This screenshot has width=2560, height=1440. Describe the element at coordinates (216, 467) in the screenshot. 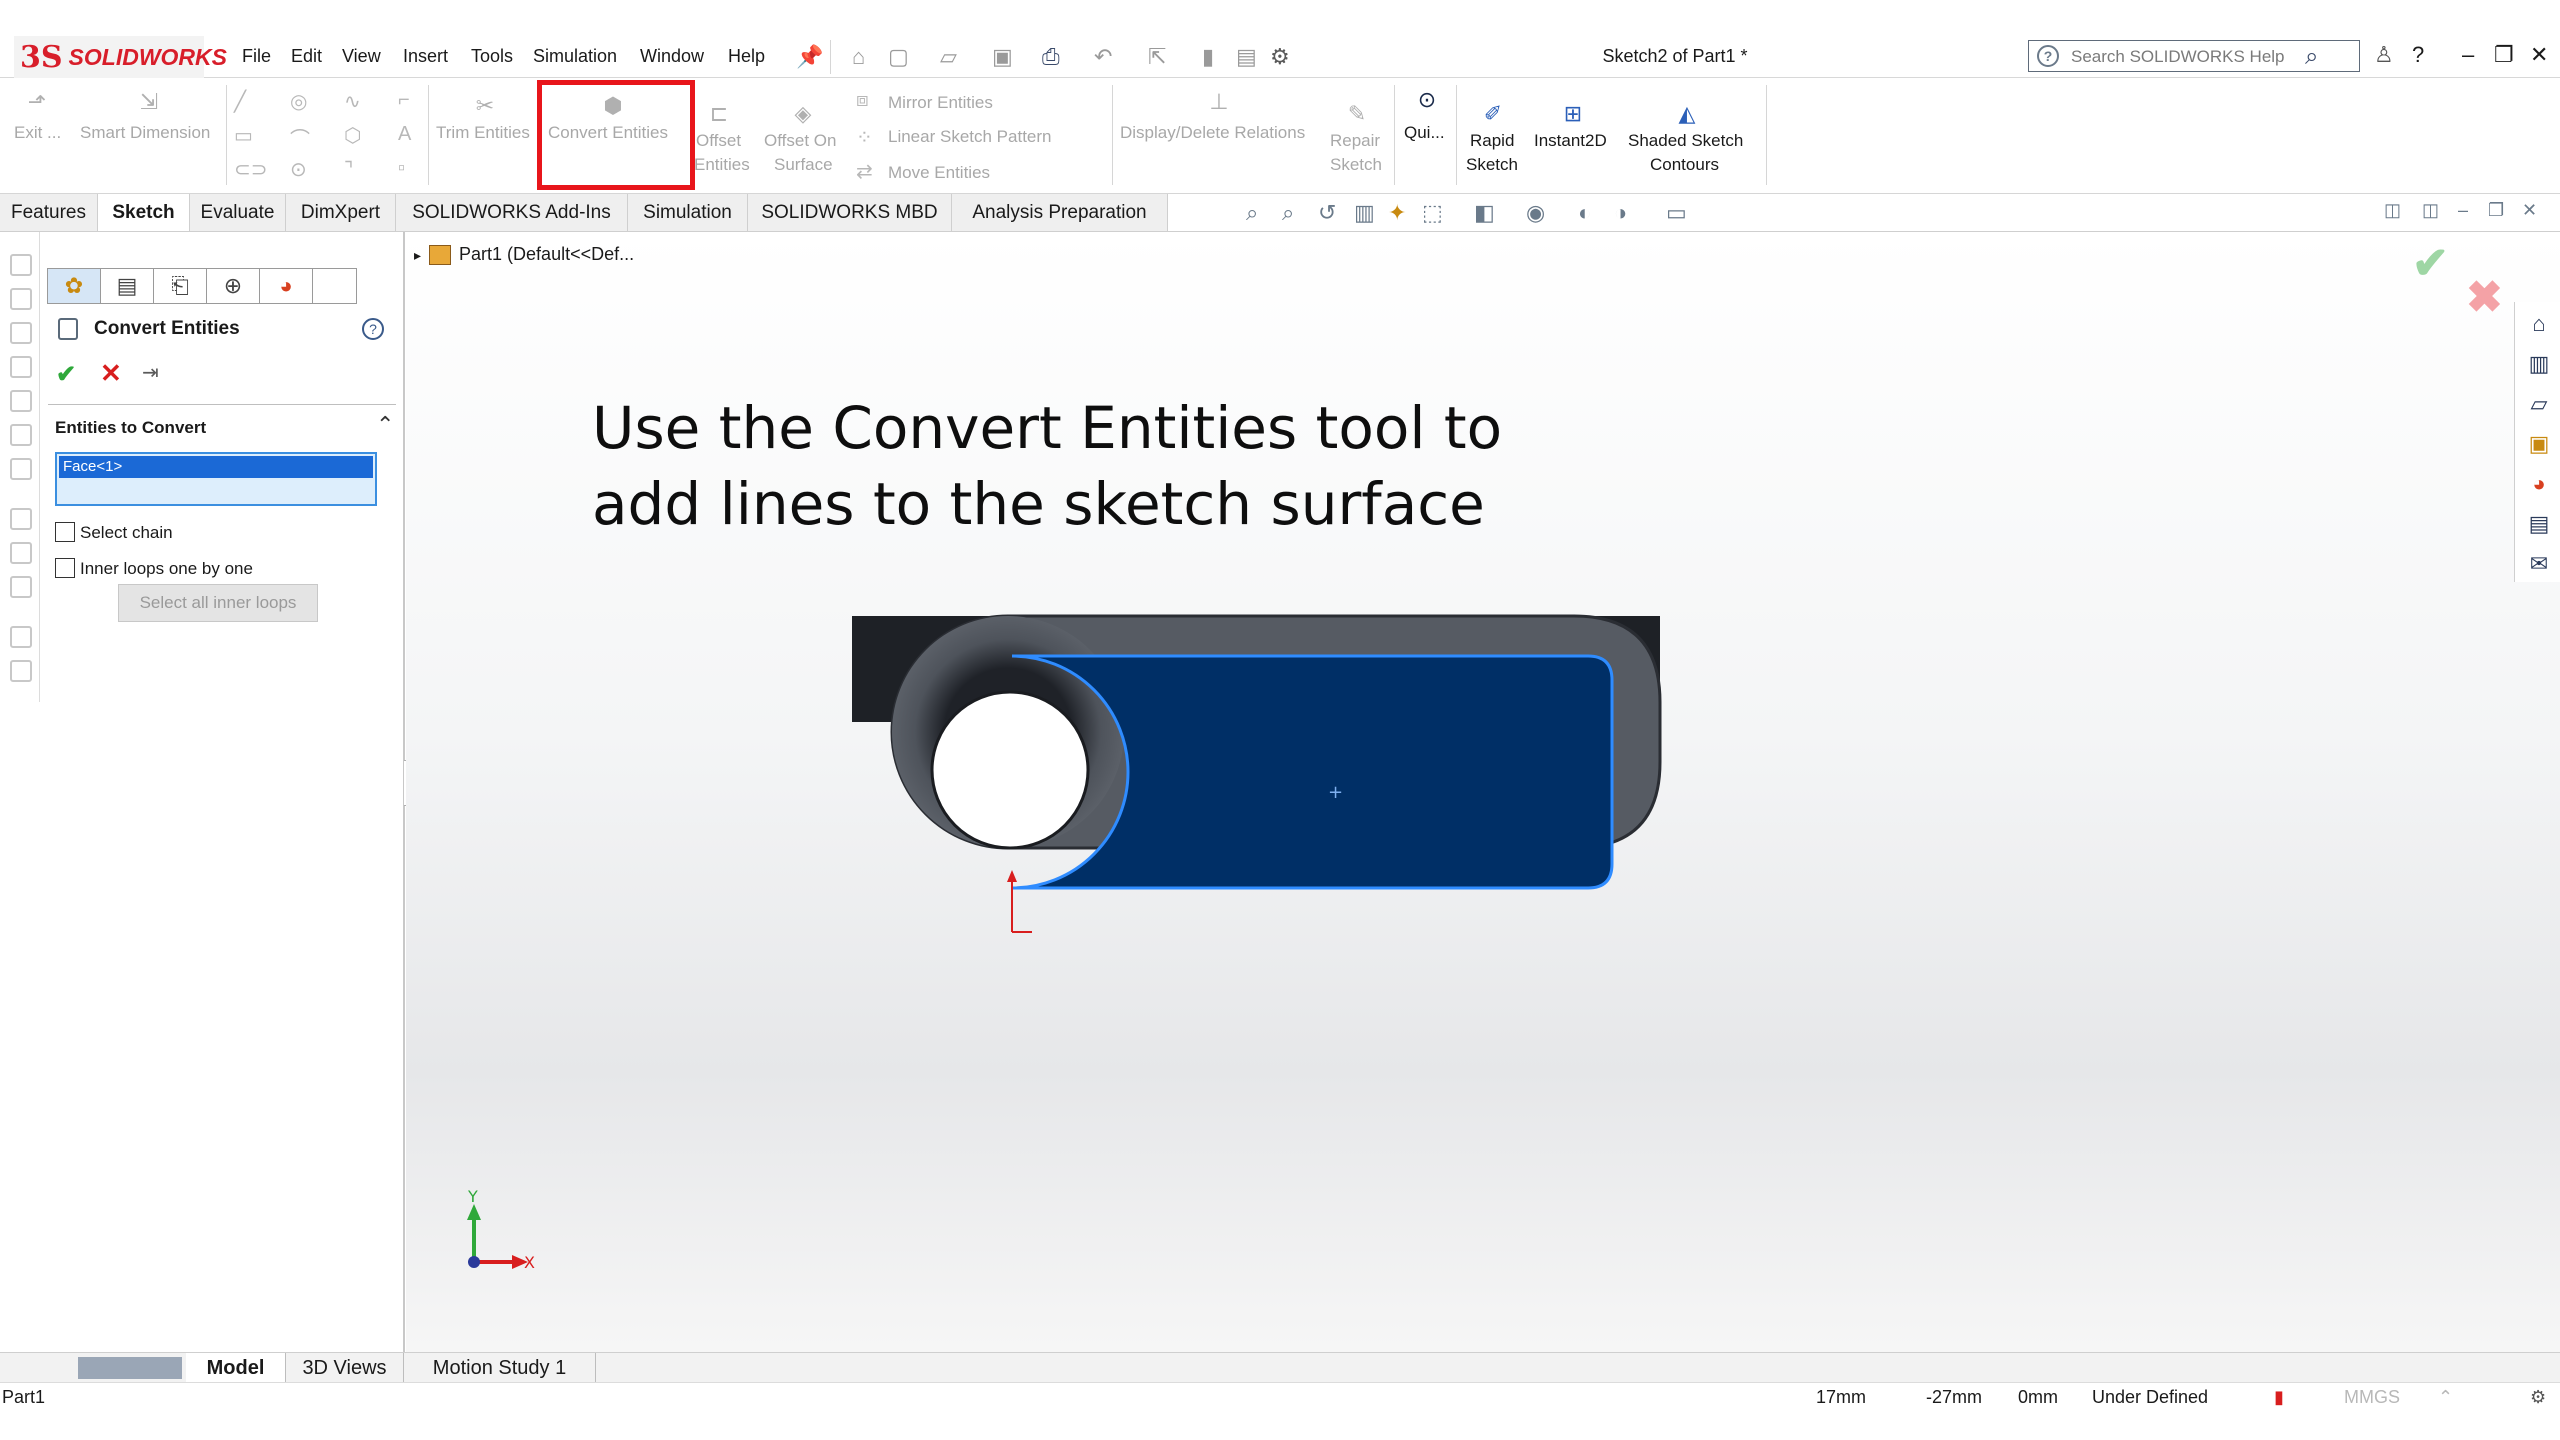

I see `selected-entity-item: Face<1>` at that location.